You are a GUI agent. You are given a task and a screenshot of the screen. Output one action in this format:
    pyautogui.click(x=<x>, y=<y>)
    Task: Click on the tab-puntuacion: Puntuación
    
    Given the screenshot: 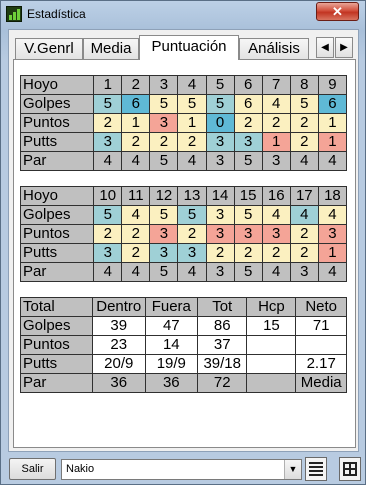 What is the action you would take?
    pyautogui.click(x=189, y=47)
    